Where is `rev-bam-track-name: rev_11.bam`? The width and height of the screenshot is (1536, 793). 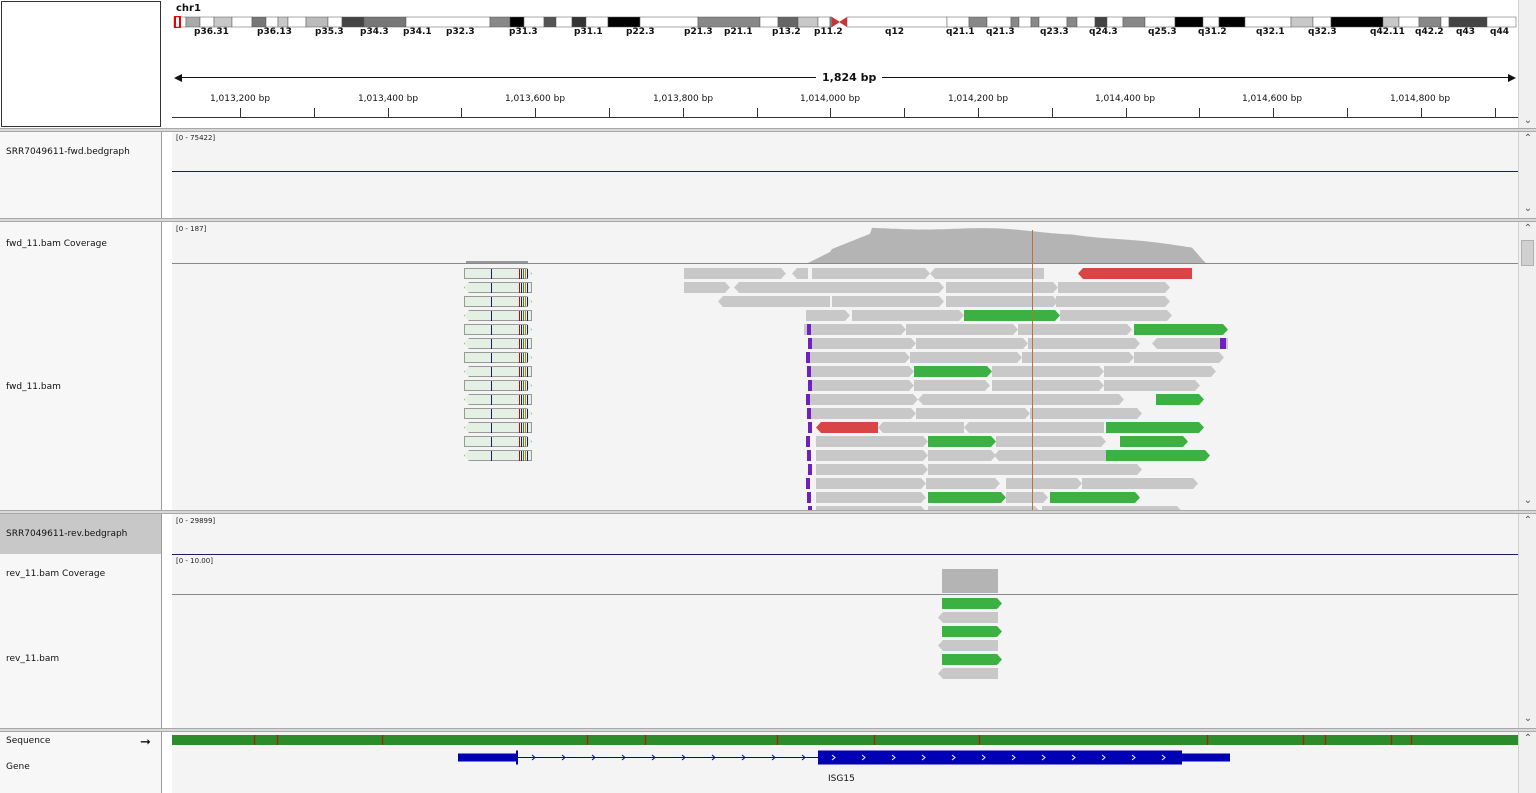
rev-bam-track-name: rev_11.bam is located at coordinates (32, 659).